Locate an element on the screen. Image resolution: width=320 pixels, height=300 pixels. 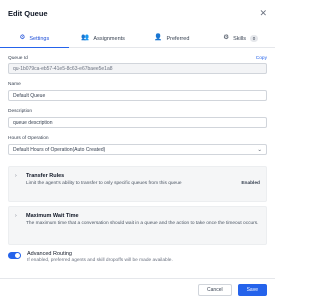
queue-id-label: Queue Id is located at coordinates (18, 58).